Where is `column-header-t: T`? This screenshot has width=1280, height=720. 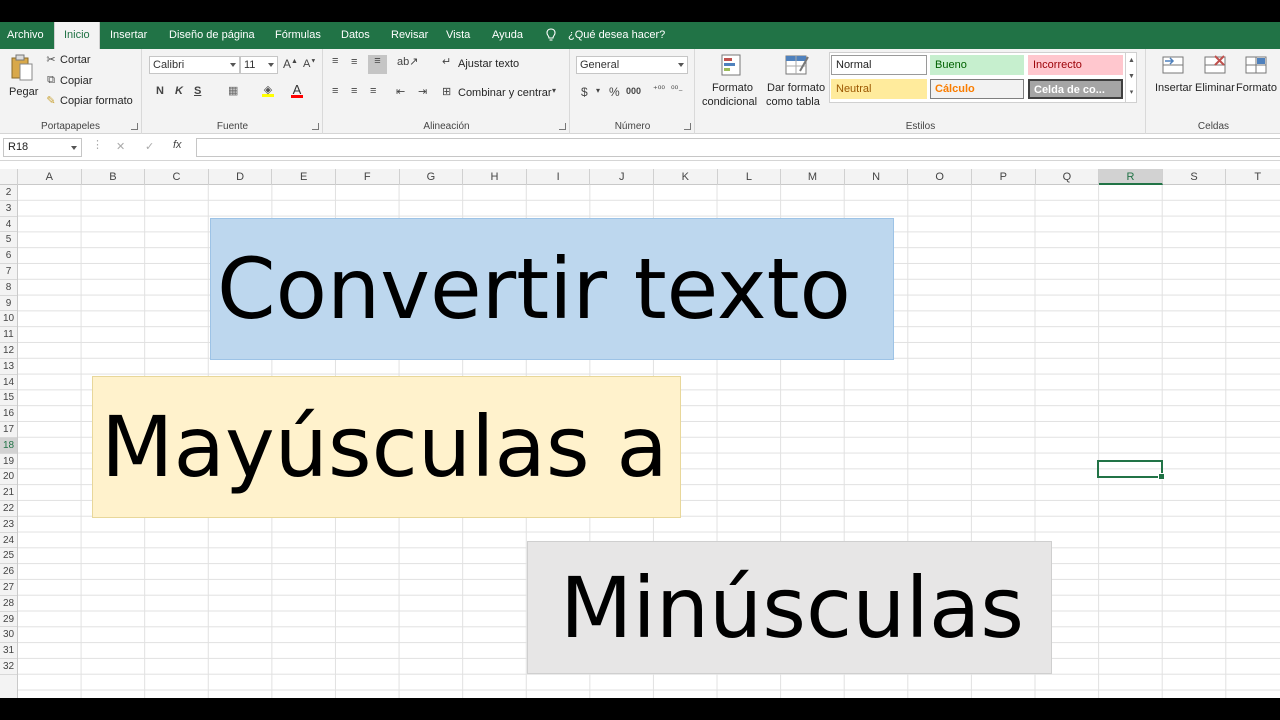
column-header-t: T is located at coordinates (1253, 177).